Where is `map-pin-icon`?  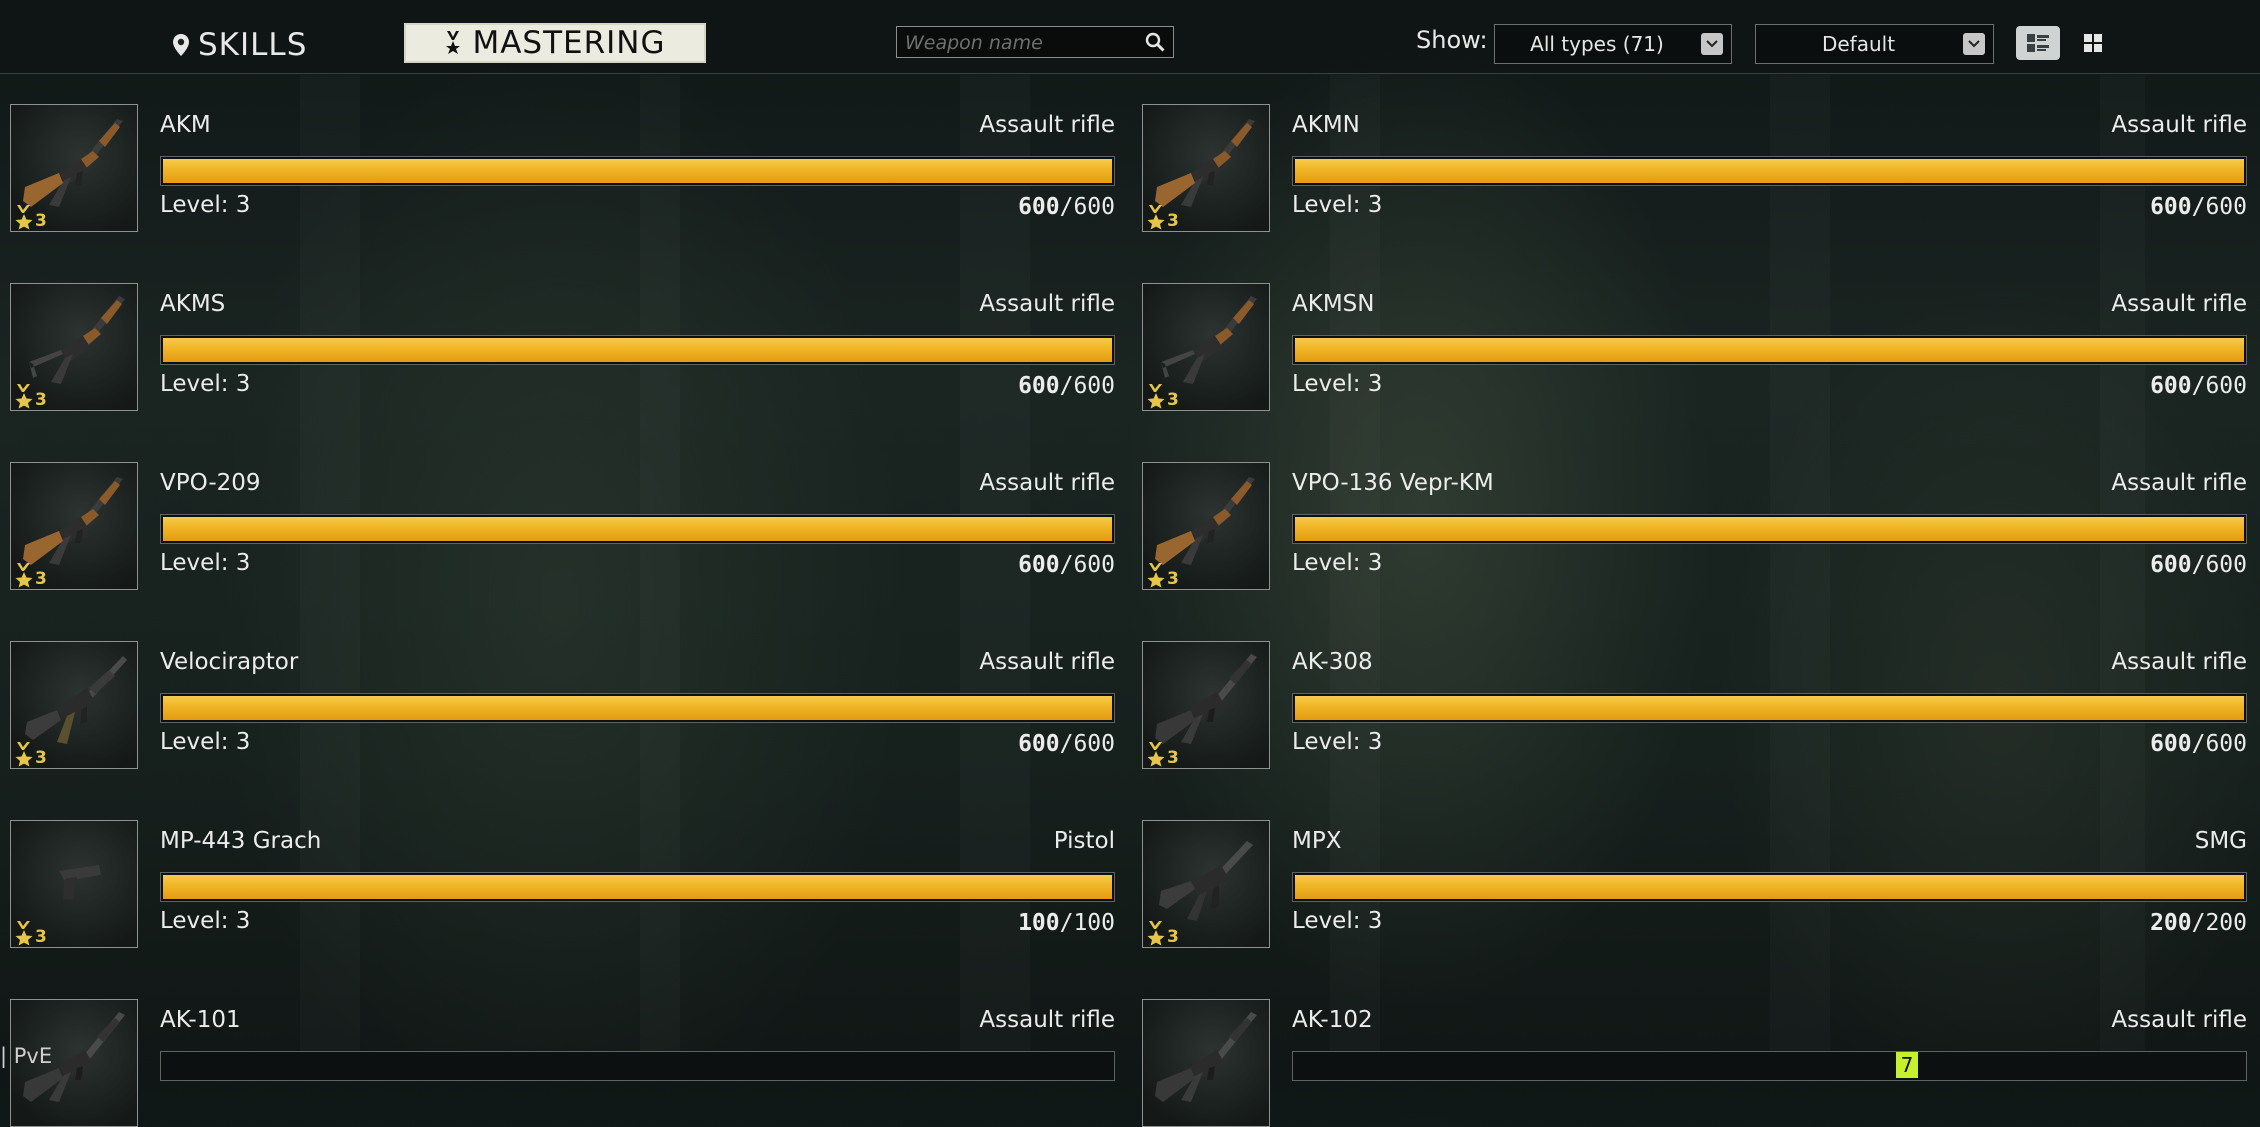 map-pin-icon is located at coordinates (181, 45).